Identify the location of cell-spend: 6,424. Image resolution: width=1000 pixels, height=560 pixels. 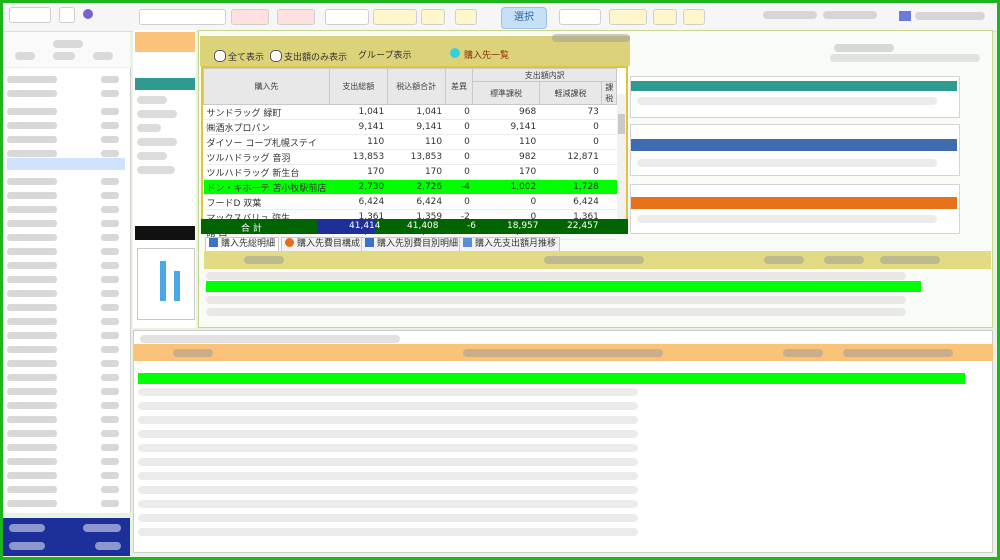
(358, 202).